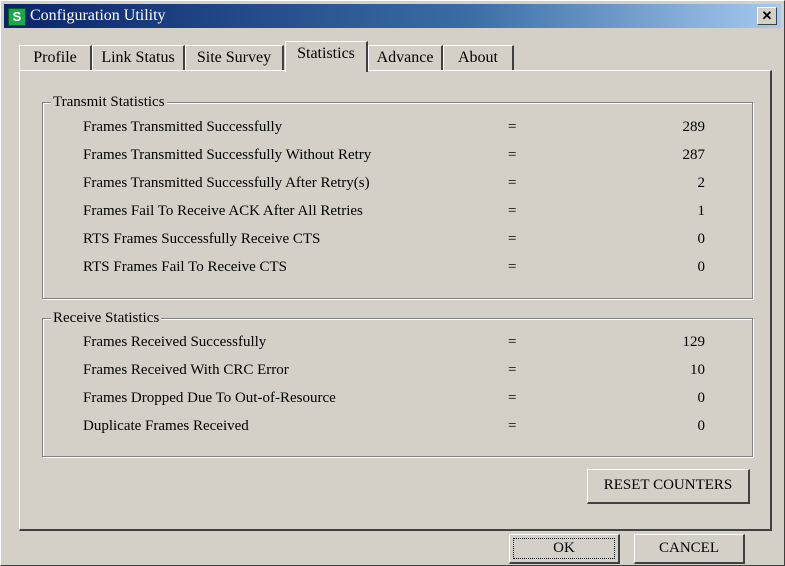  Describe the element at coordinates (397, 127) in the screenshot. I see `stat-row: Frames Transmitted Successfully = 289` at that location.